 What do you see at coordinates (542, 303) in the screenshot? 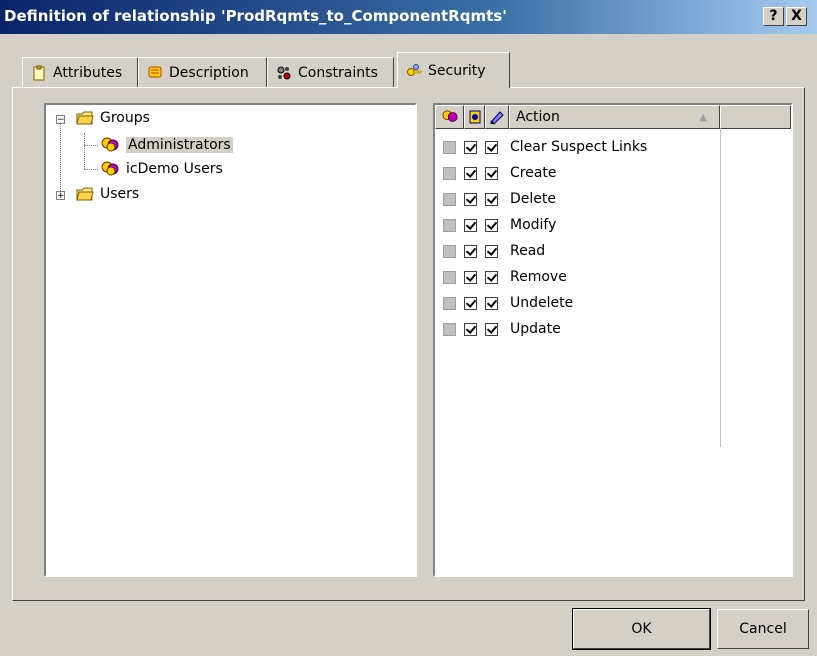
I see `action-label: Undelete` at bounding box center [542, 303].